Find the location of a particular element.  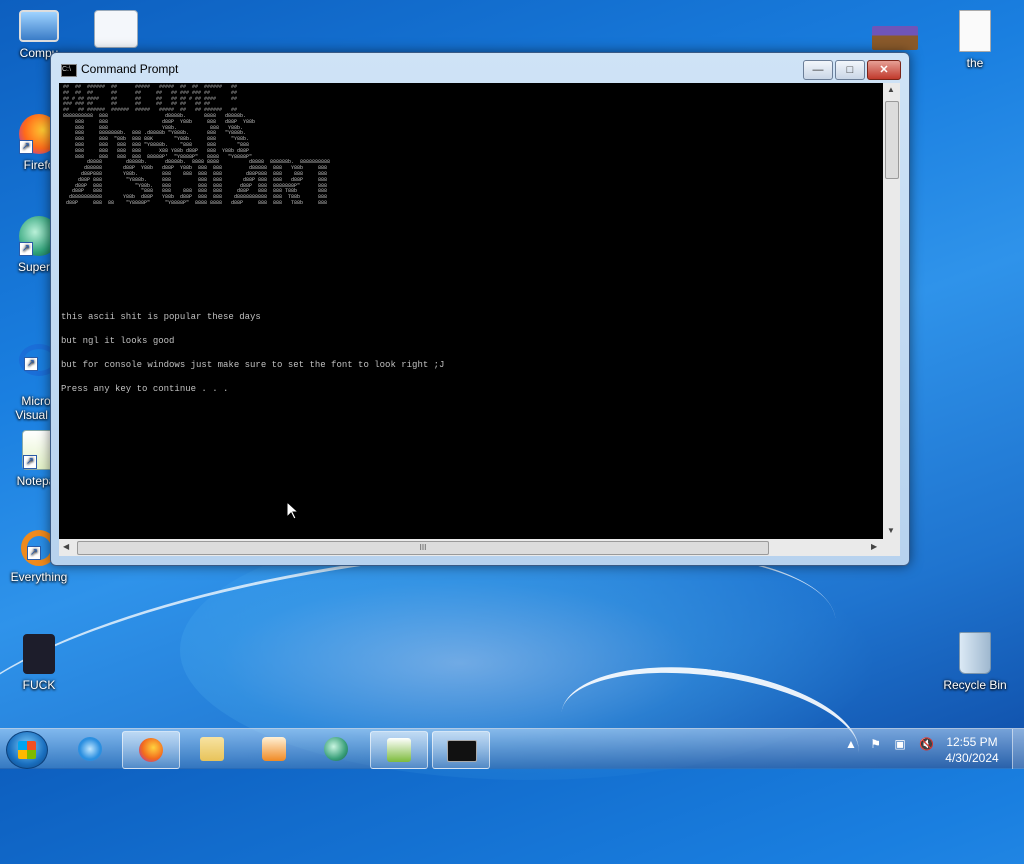

desktop-icon-label: Recycle Bin is located at coordinates (975, 685).